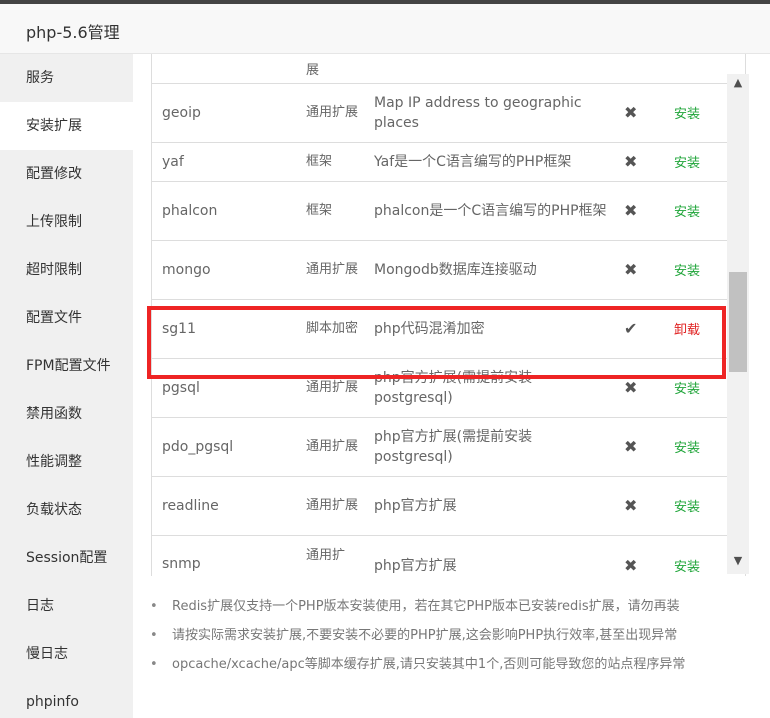 Image resolution: width=770 pixels, height=718 pixels. What do you see at coordinates (495, 329) in the screenshot?
I see `ext-desc: php代码混淆加密` at bounding box center [495, 329].